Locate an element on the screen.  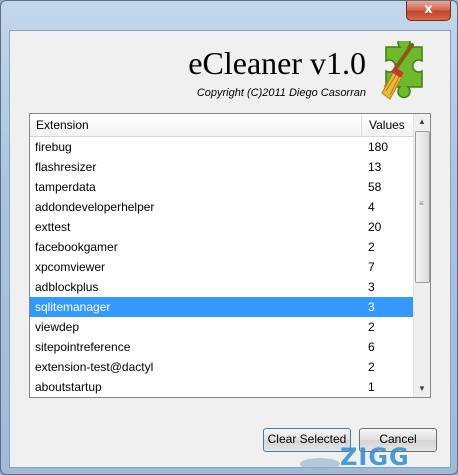
extension-value: 20 is located at coordinates (375, 227).